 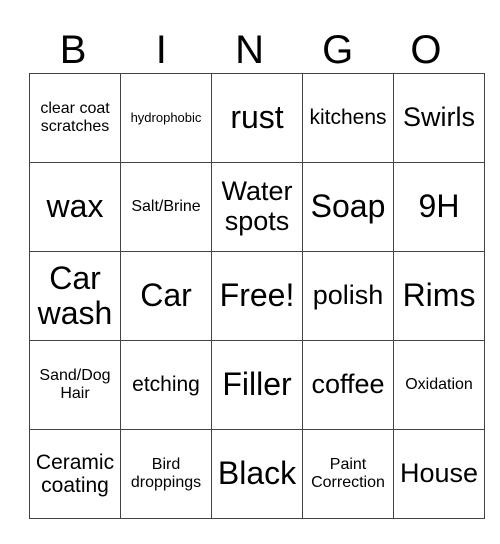 What do you see at coordinates (75, 474) in the screenshot?
I see `bingo-cell: Ceramic coating` at bounding box center [75, 474].